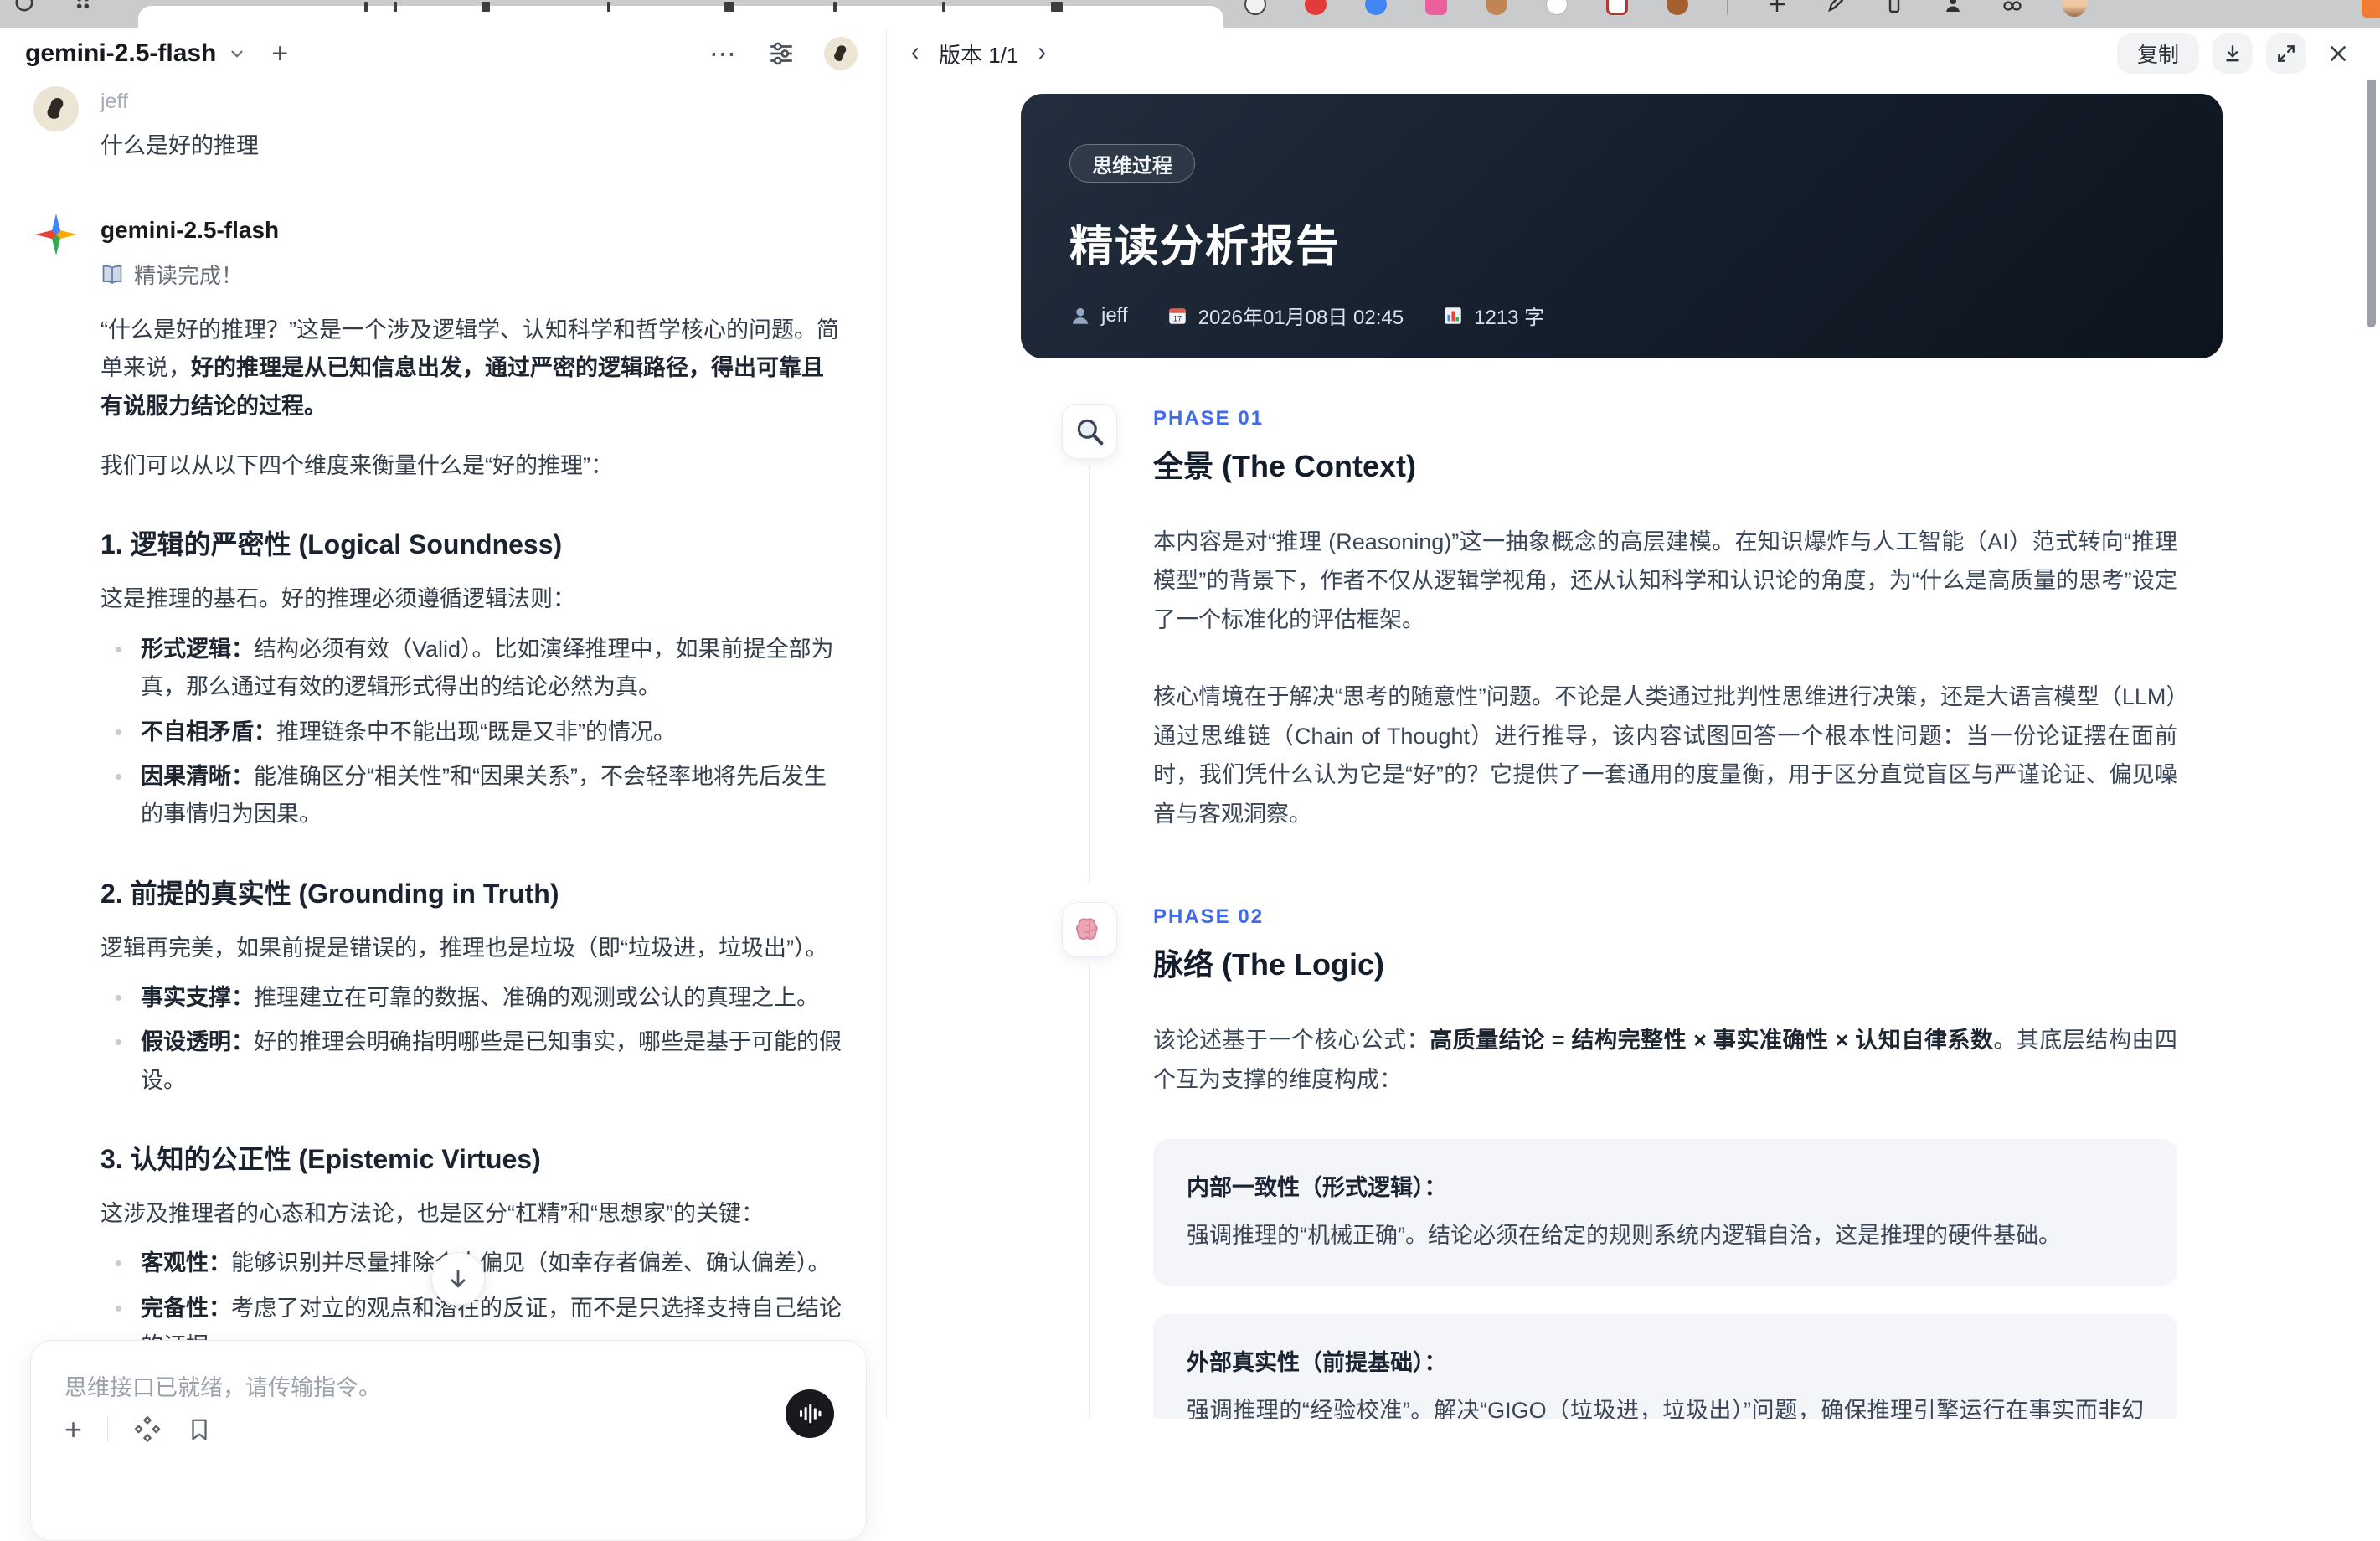 The image size is (2380, 1541). What do you see at coordinates (1376, 7) in the screenshot?
I see `blue-extension-icon` at bounding box center [1376, 7].